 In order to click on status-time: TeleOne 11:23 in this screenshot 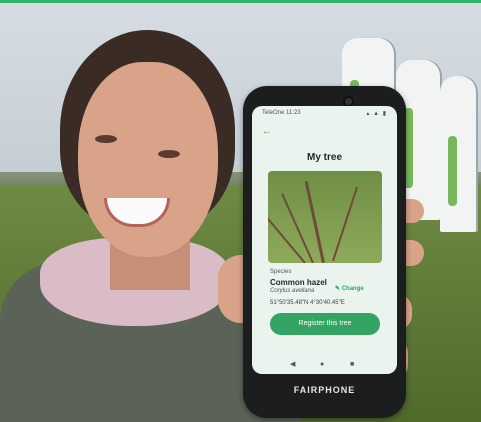, I will do `click(281, 113)`.